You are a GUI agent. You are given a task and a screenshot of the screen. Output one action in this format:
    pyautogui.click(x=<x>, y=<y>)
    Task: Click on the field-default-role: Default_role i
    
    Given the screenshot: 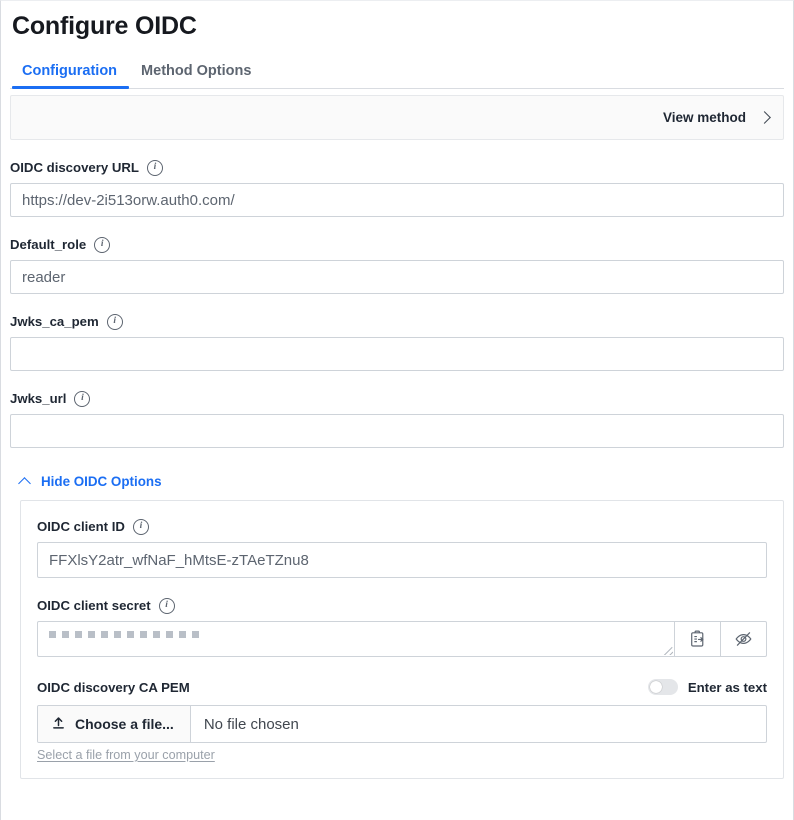 What is the action you would take?
    pyautogui.click(x=397, y=265)
    